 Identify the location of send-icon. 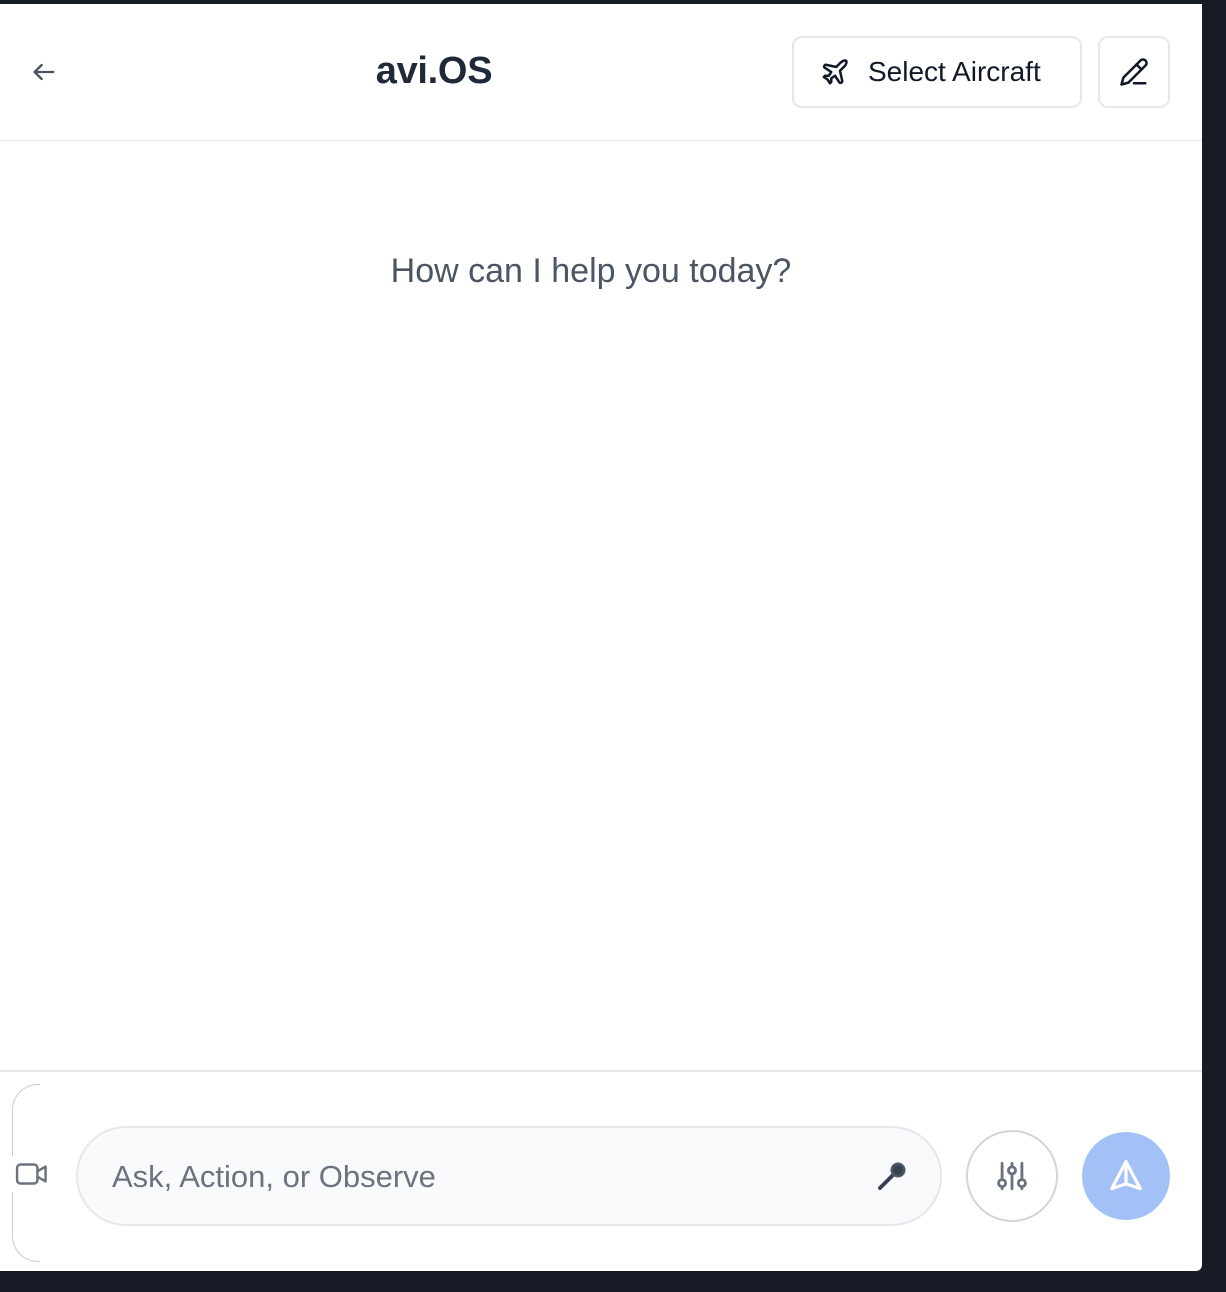
(1126, 1175).